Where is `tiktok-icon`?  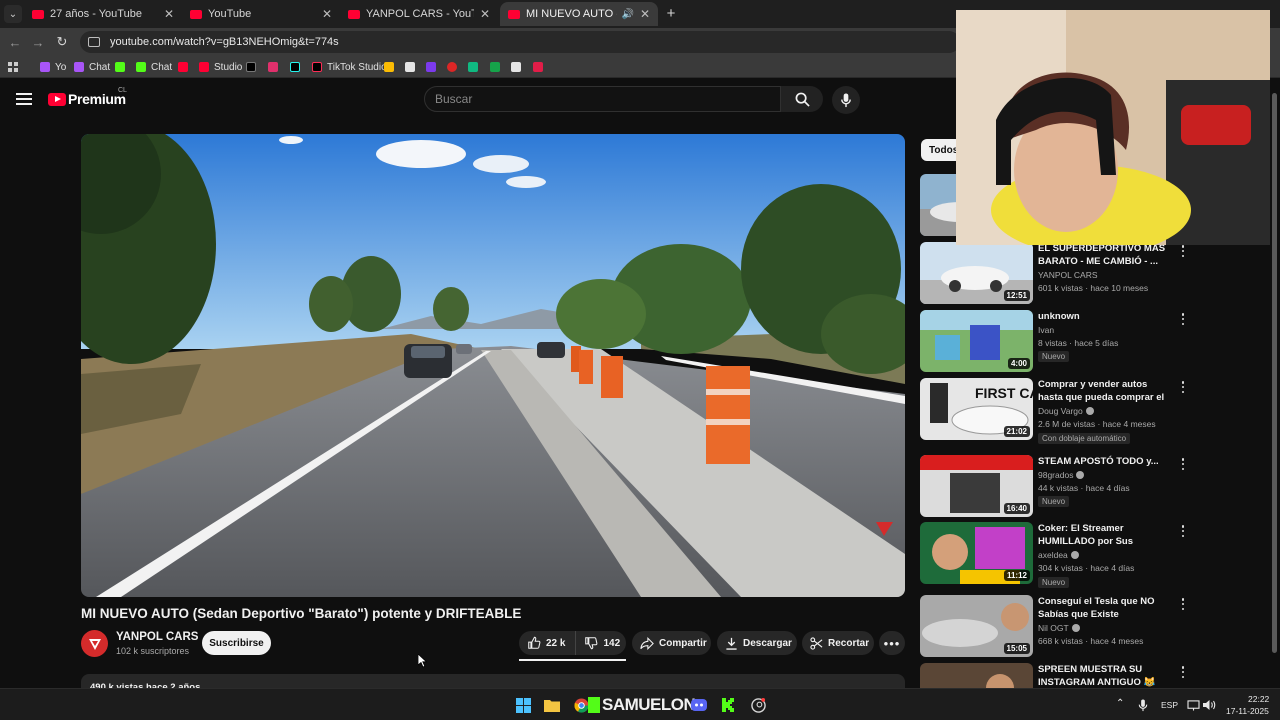
tiktok-icon is located at coordinates (297, 67).